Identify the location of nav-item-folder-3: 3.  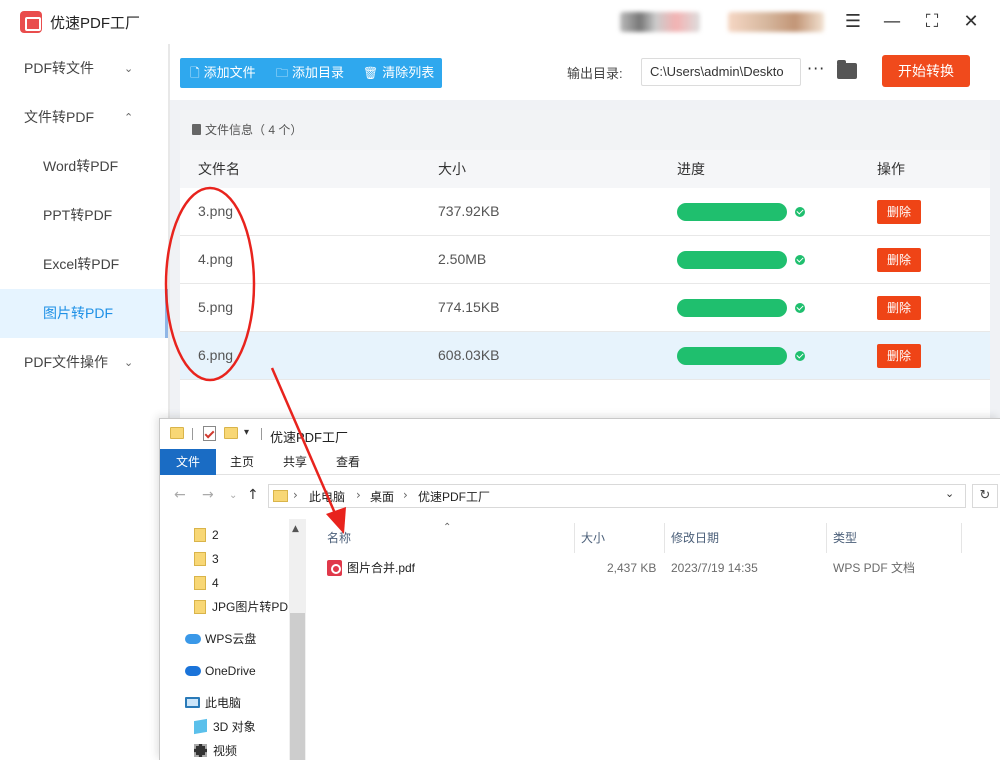
(206, 559).